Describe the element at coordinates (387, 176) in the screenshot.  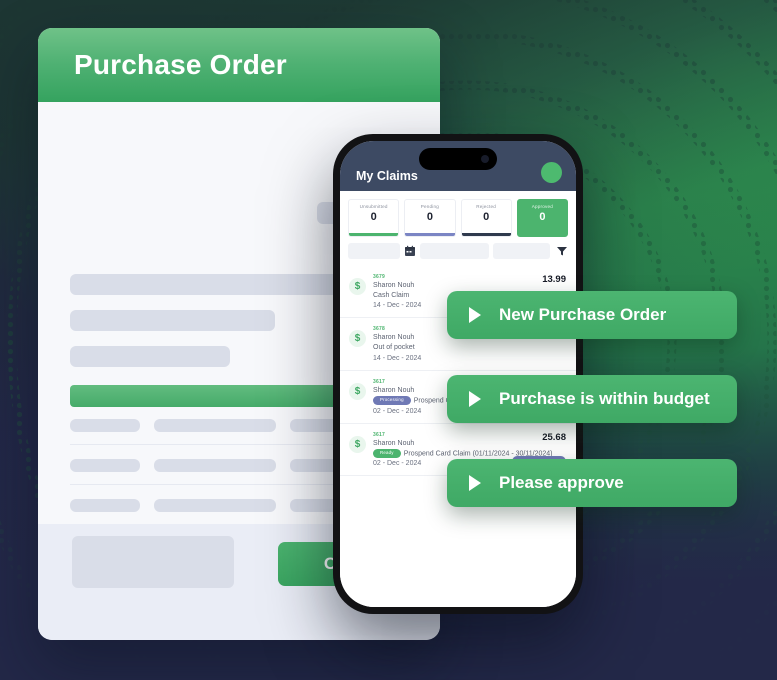
I see `app-title: My Claims` at that location.